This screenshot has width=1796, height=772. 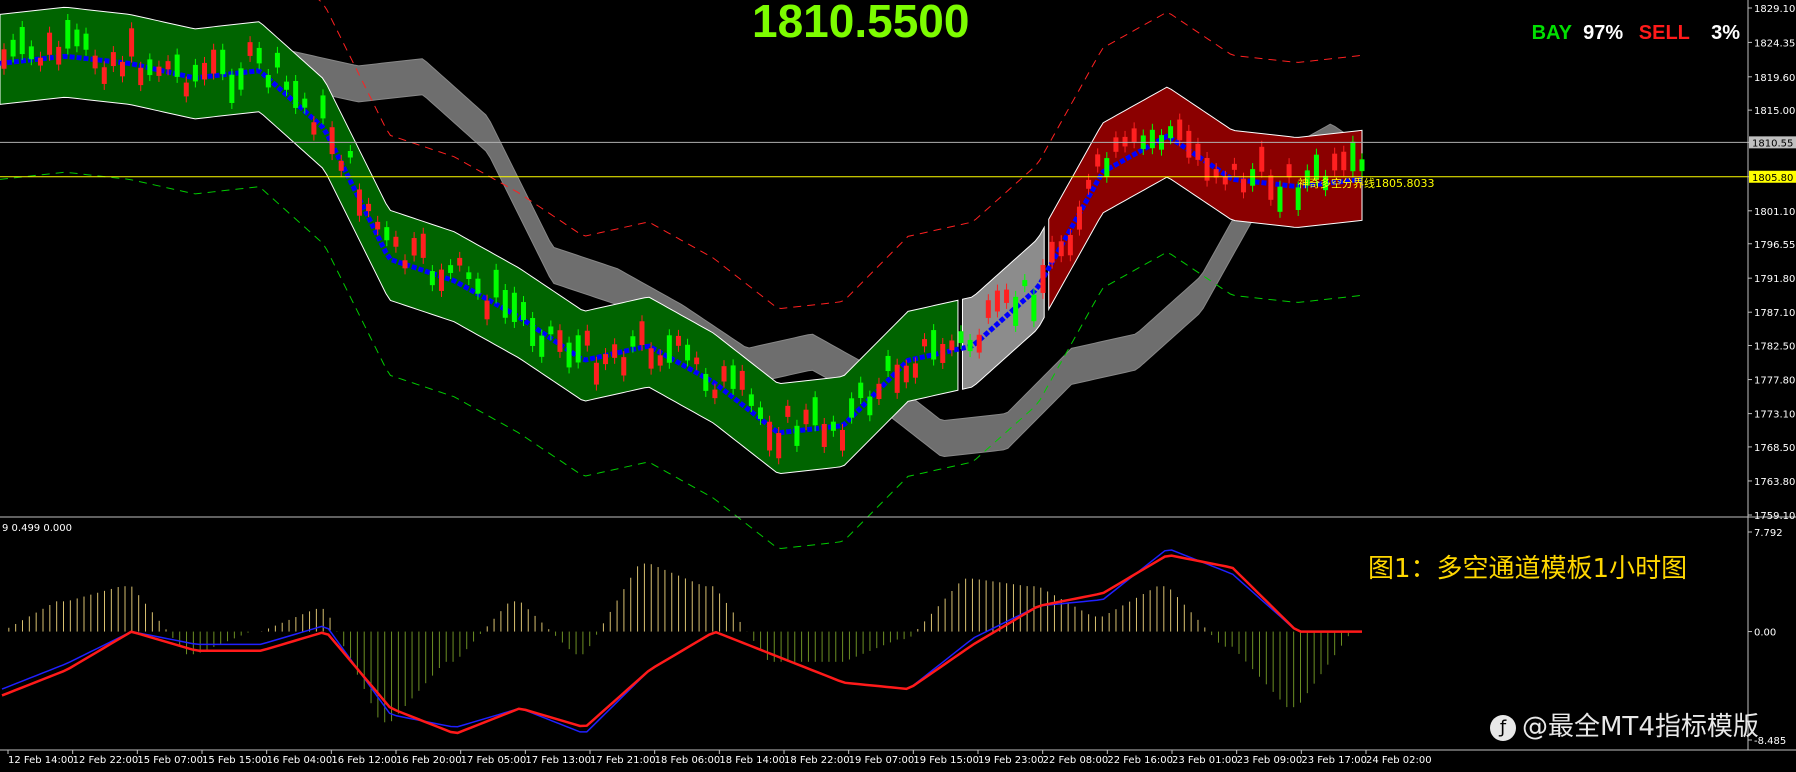 I want to click on x-tick-label: 16 Feb 12:00, so click(x=364, y=760).